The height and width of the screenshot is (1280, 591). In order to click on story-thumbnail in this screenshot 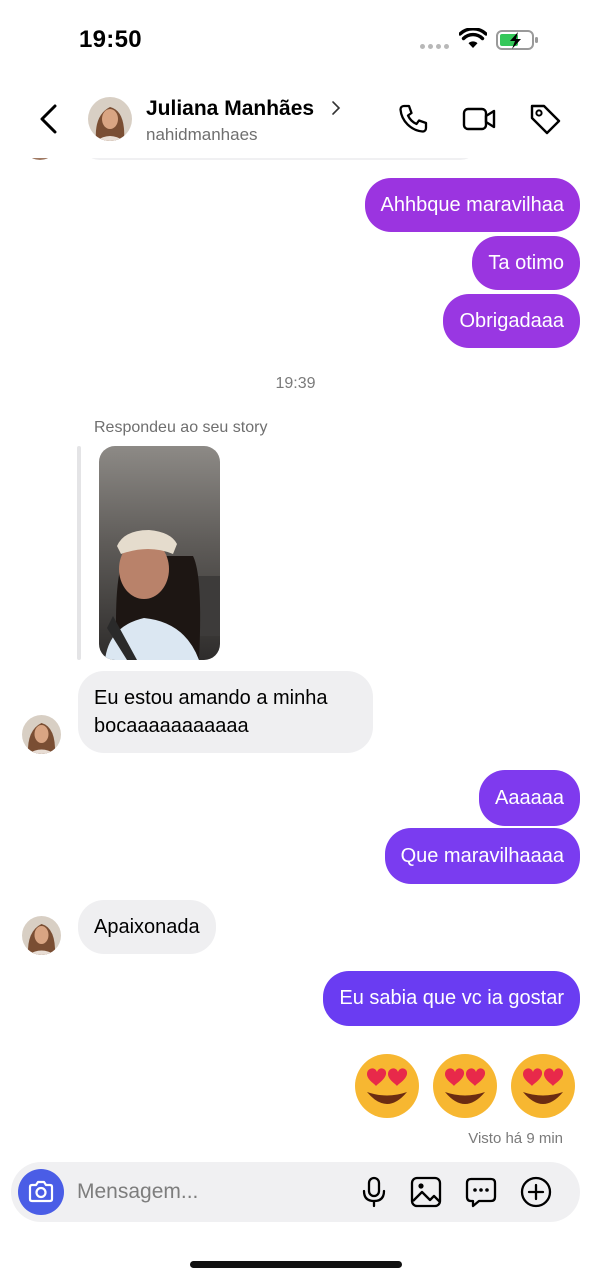, I will do `click(159, 553)`.